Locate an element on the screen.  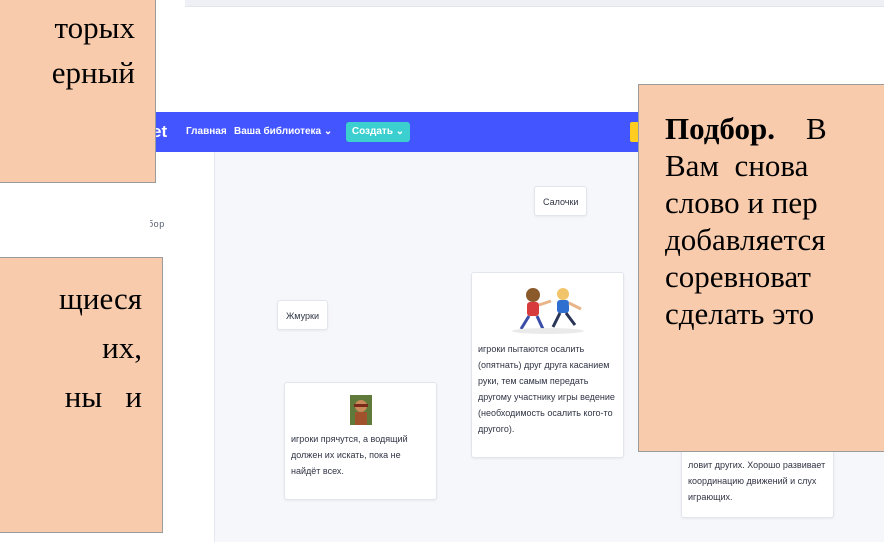
create-label: Создать is located at coordinates (372, 131).